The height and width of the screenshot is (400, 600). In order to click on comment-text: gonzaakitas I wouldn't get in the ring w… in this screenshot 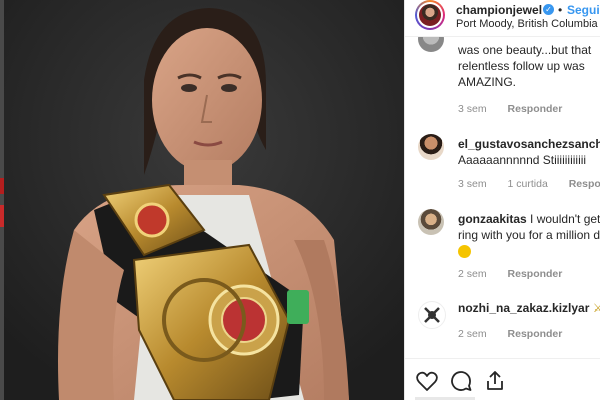, I will do `click(529, 235)`.